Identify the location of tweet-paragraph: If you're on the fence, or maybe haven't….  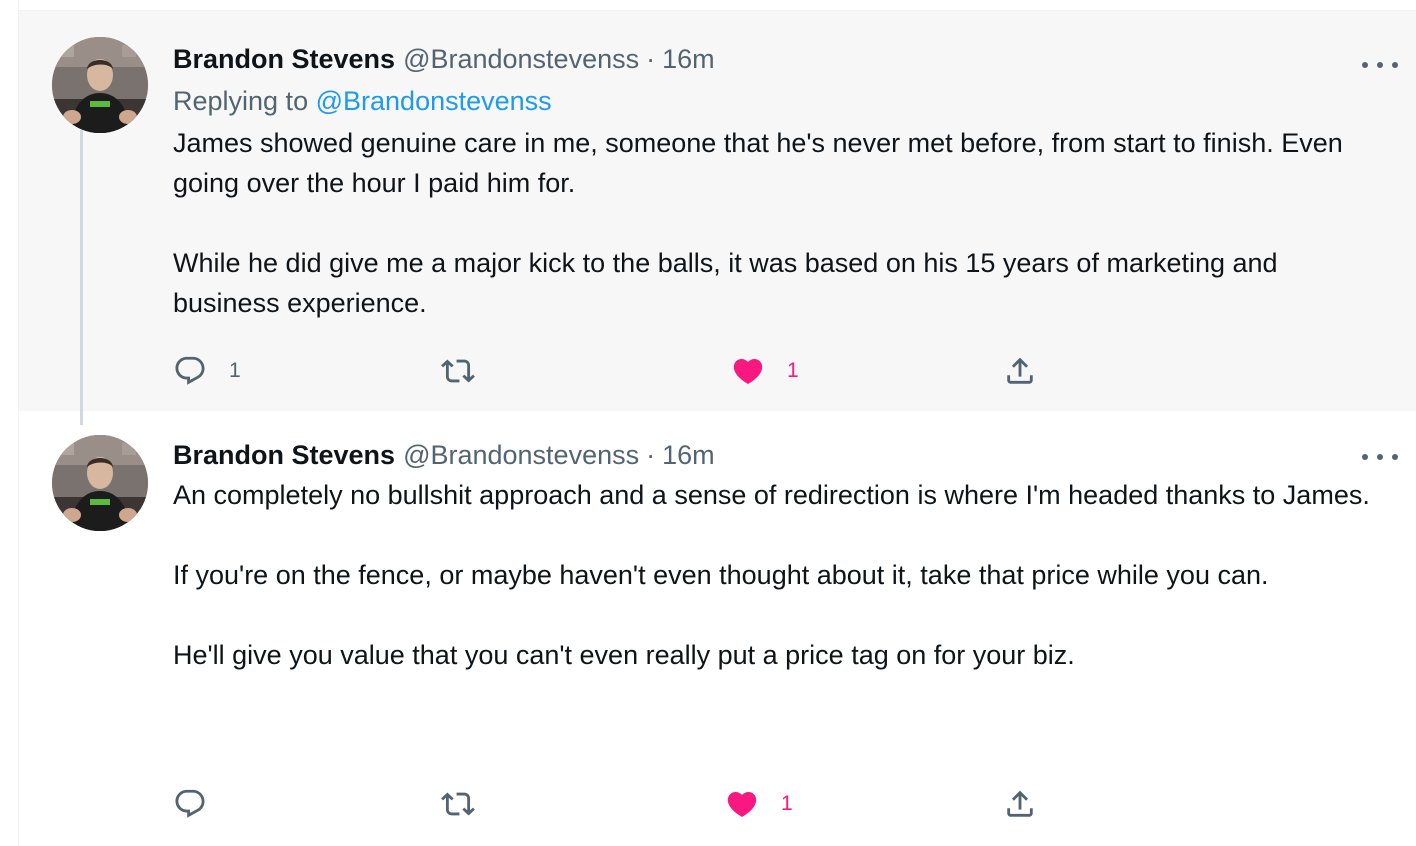
(721, 575).